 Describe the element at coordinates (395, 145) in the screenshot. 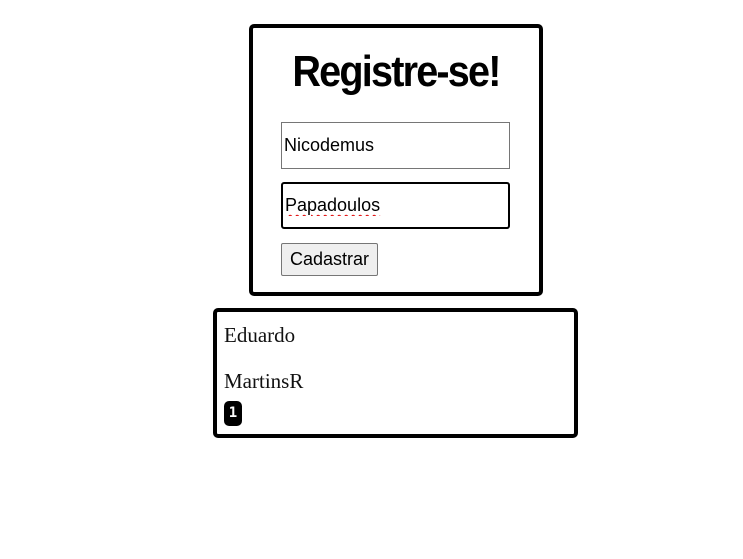

I see `first-name-input` at that location.